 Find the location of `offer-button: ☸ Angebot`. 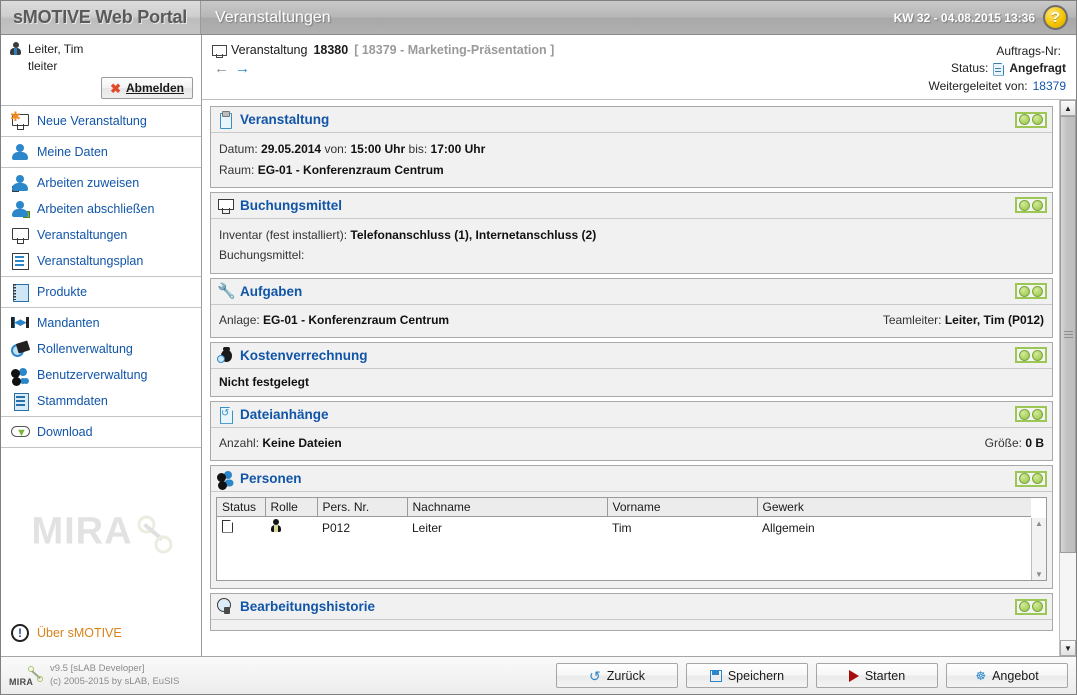

offer-button: ☸ Angebot is located at coordinates (1007, 675).